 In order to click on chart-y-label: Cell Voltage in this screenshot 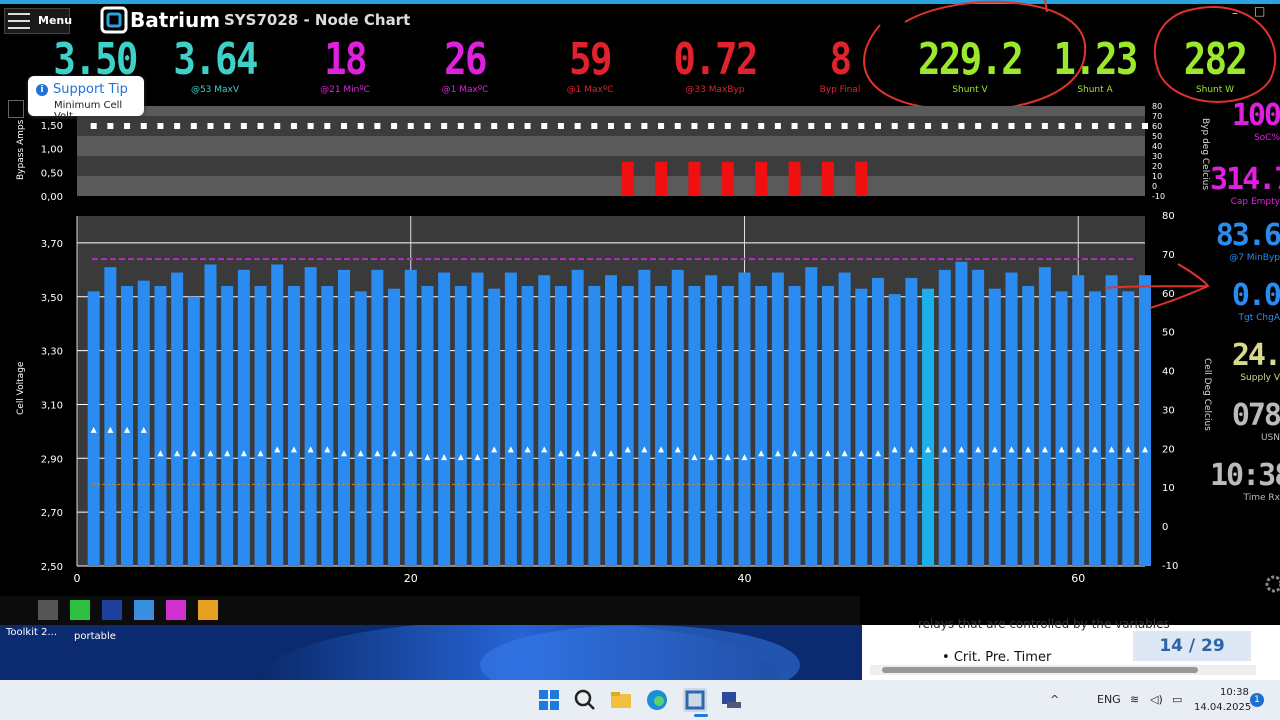, I will do `click(21, 388)`.